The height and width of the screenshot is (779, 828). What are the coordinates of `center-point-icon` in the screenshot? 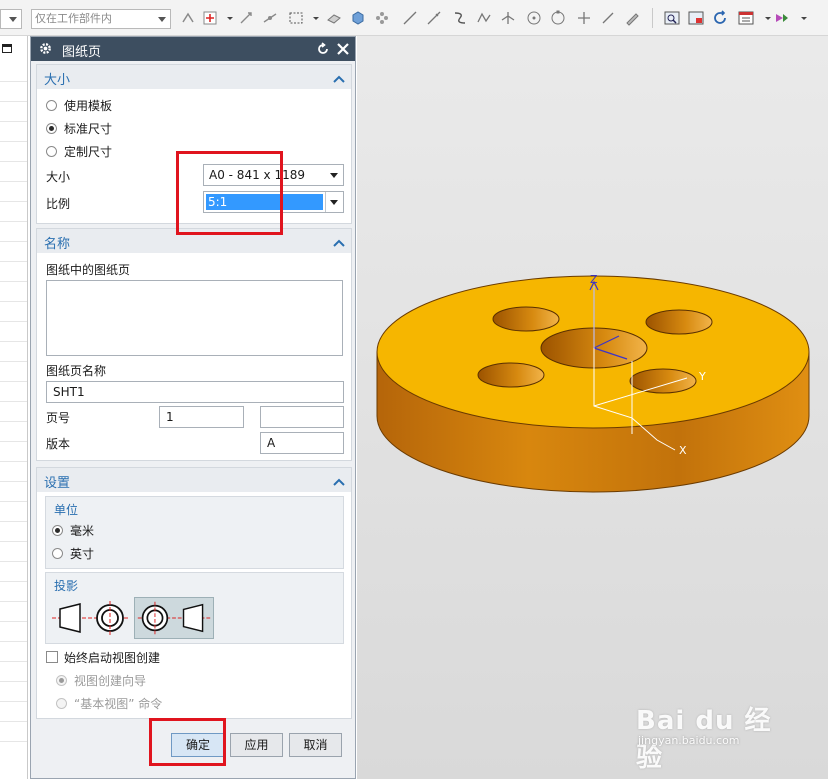 It's located at (534, 18).